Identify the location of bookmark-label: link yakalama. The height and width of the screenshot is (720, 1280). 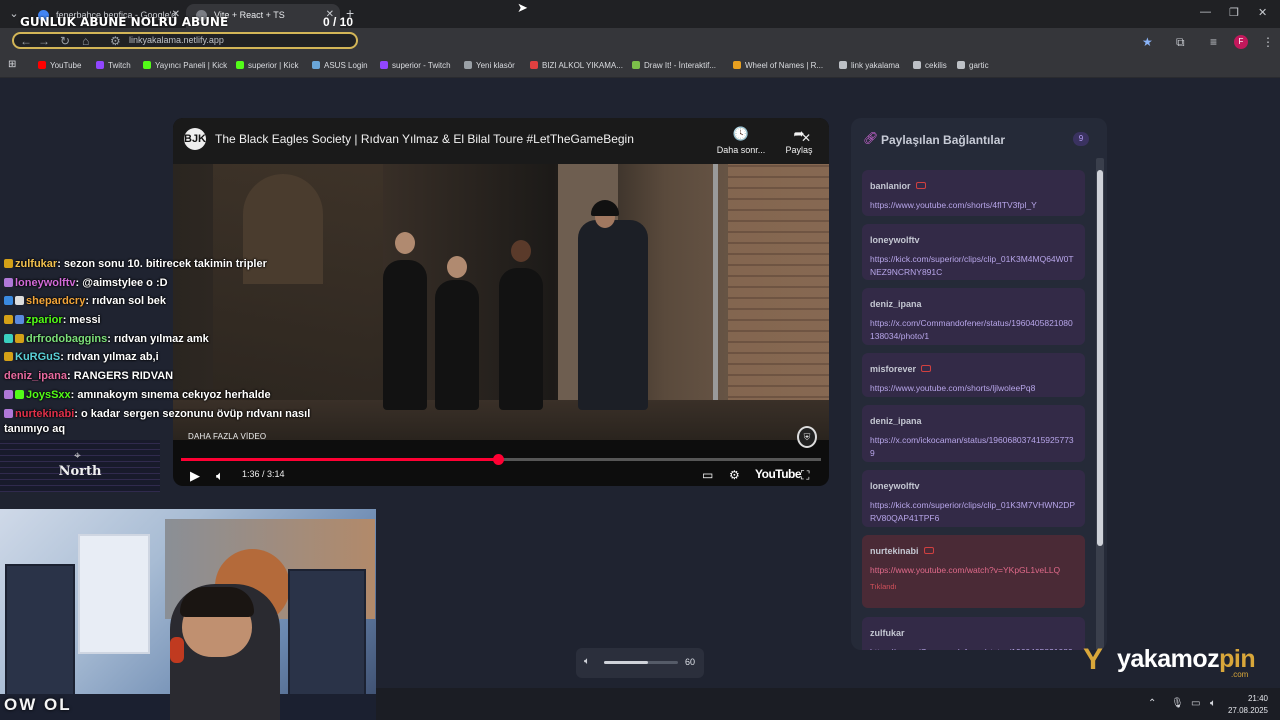
(875, 65).